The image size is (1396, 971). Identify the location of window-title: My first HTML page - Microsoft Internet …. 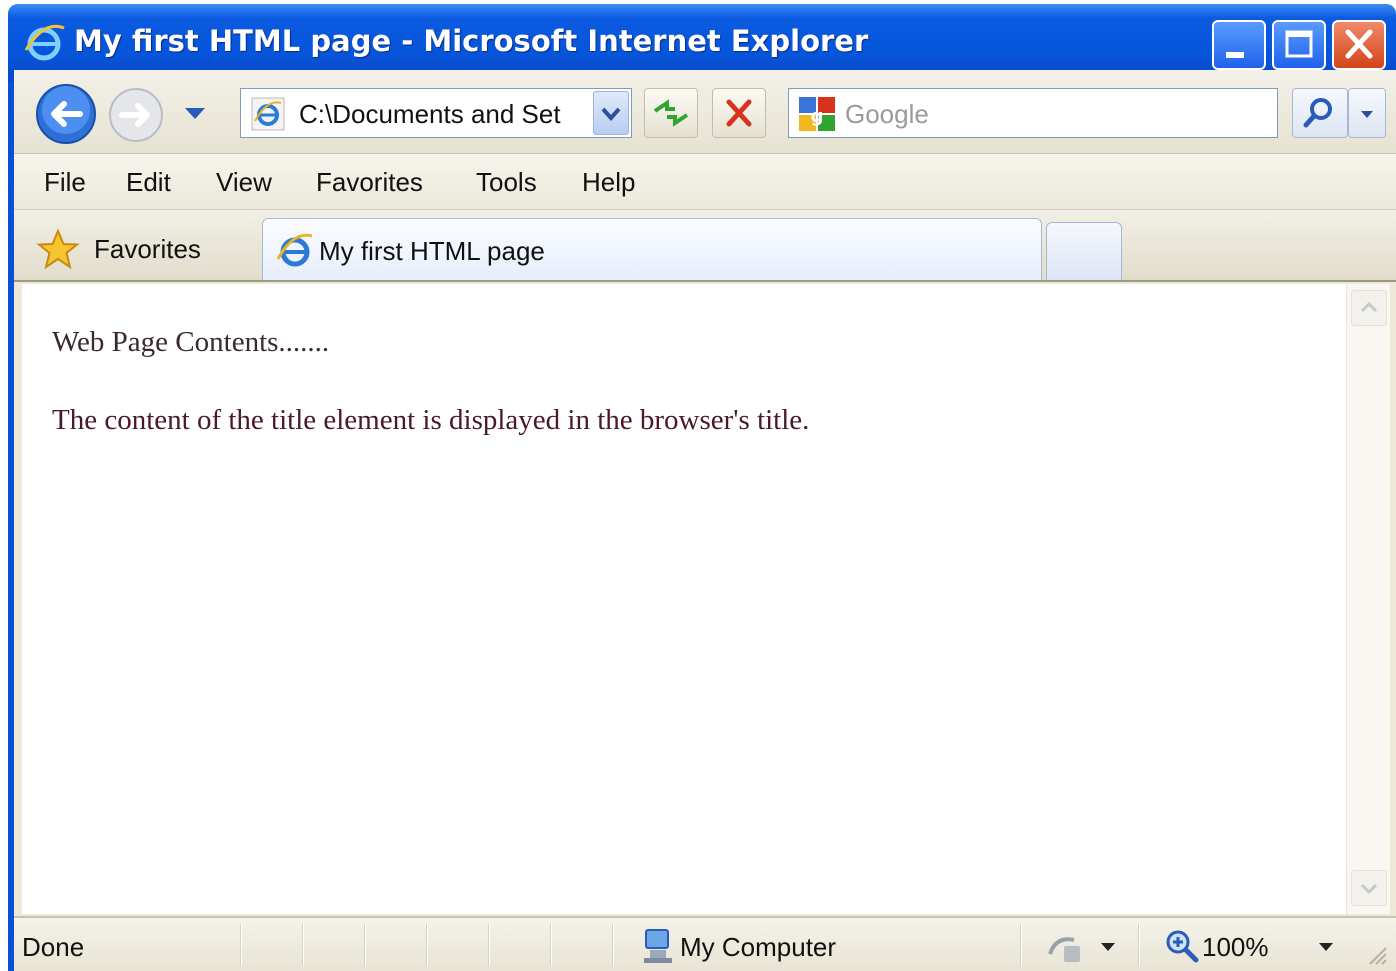
(471, 41).